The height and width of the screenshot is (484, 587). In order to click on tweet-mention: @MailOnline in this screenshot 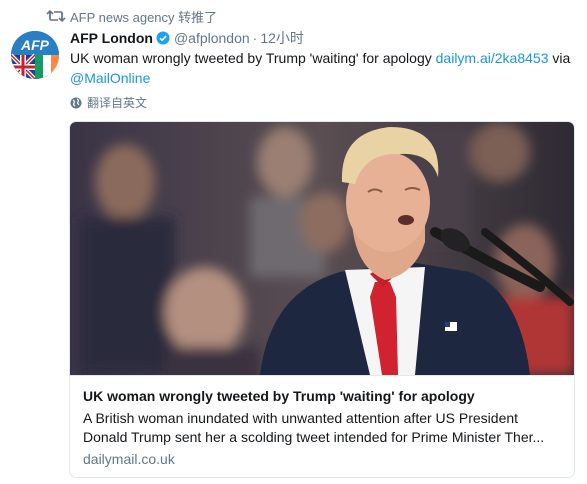, I will do `click(110, 78)`.